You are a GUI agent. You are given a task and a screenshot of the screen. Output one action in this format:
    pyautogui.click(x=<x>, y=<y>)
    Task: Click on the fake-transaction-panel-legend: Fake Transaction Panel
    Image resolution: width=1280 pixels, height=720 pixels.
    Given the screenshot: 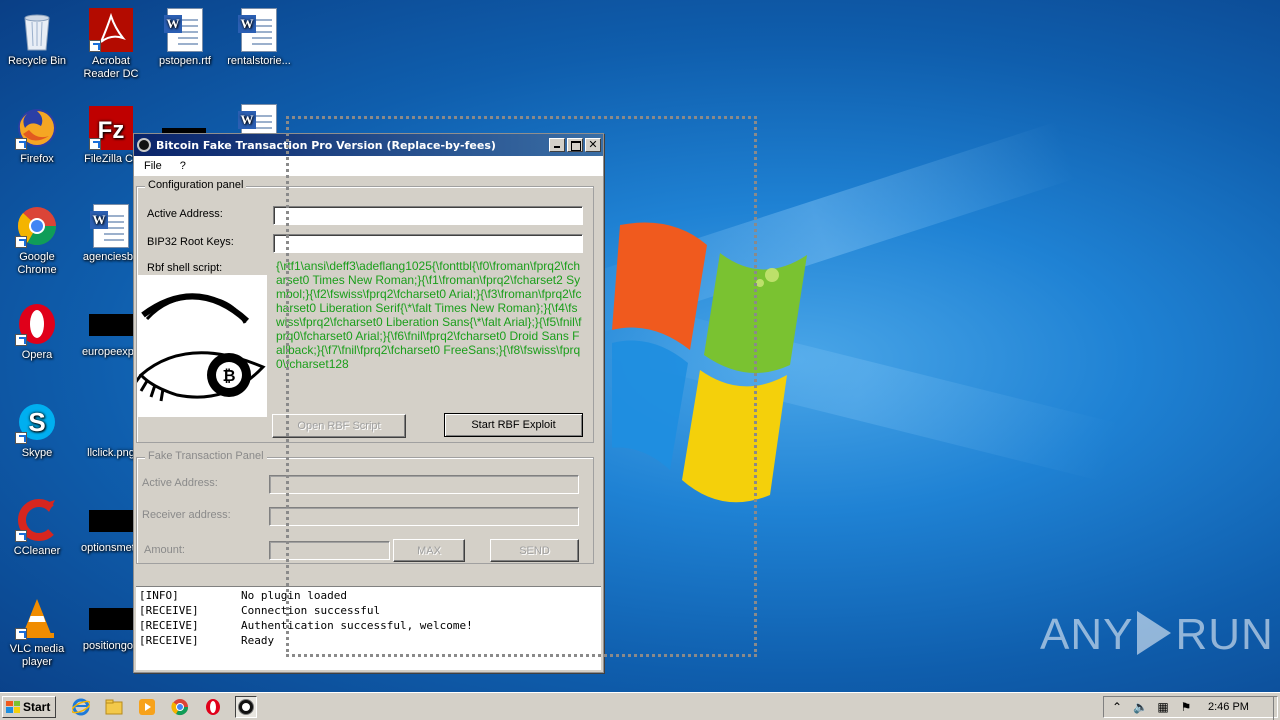 What is the action you would take?
    pyautogui.click(x=206, y=456)
    